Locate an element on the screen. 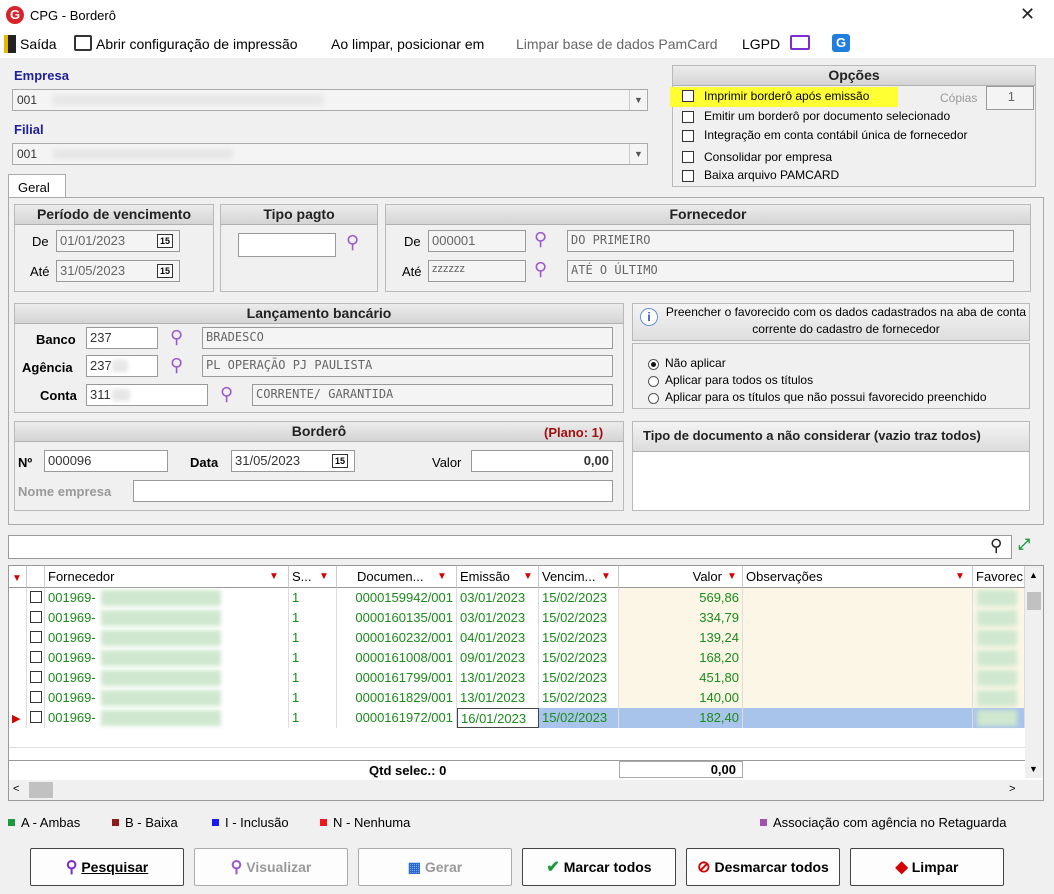 Image resolution: width=1054 pixels, height=894 pixels. bordero-valor-input: 0,00 is located at coordinates (542, 461).